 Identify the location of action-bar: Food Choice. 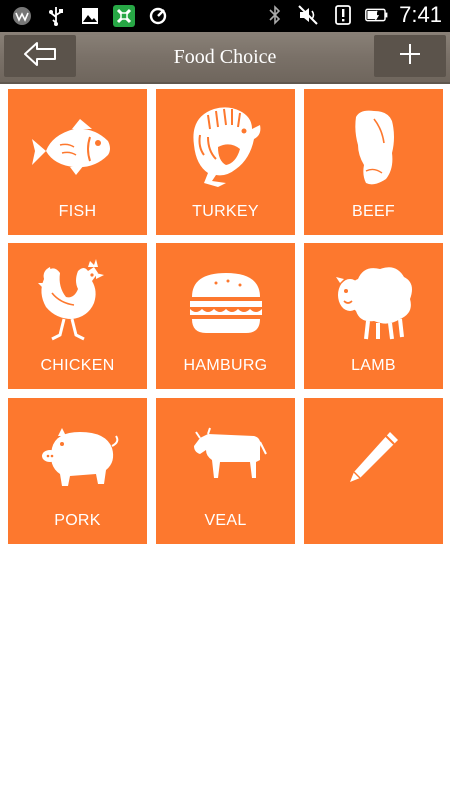
(225, 58).